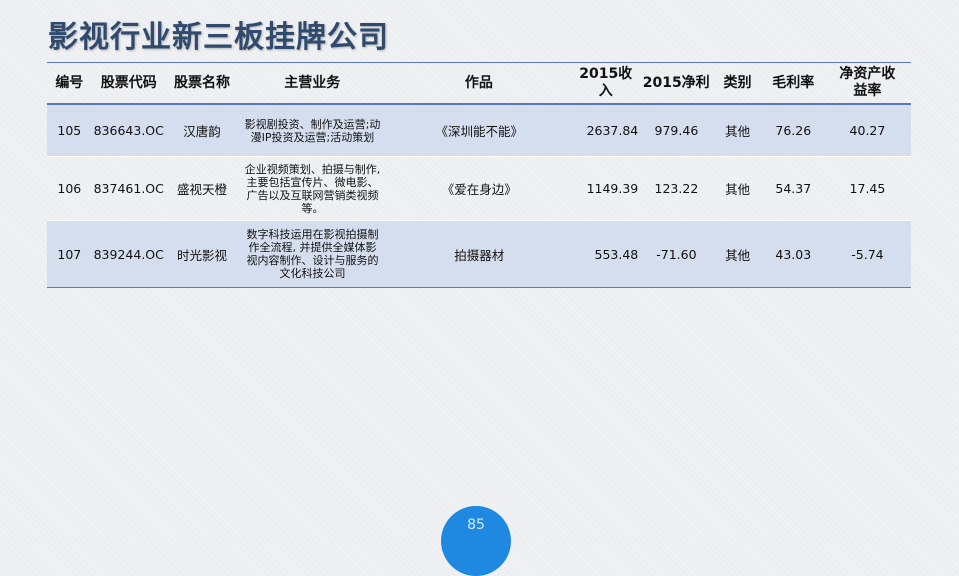 This screenshot has width=959, height=576. I want to click on cell-name: 时光影视, so click(202, 255).